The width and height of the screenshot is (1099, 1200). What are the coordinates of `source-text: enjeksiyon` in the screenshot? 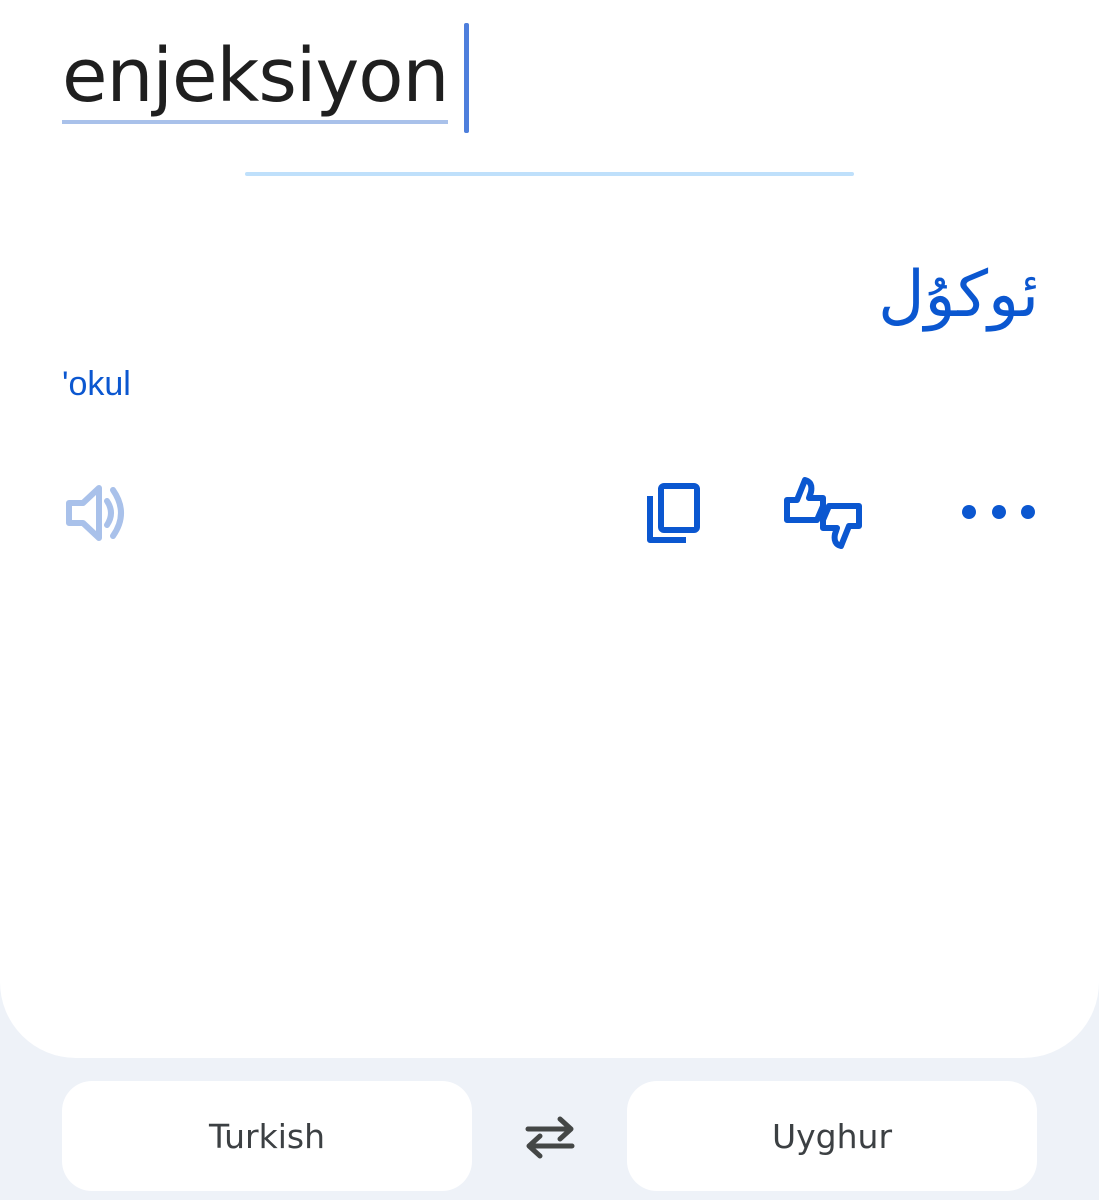 It's located at (255, 78).